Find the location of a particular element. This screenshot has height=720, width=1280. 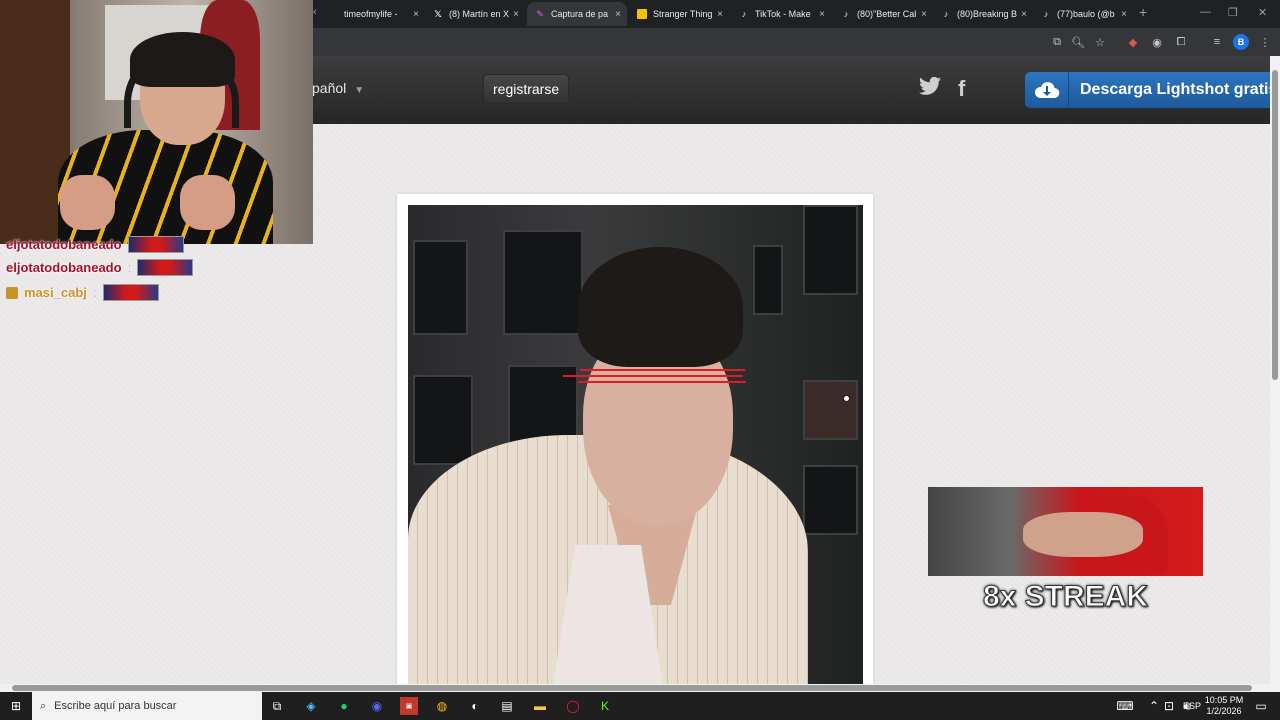

extension-fox-icon: ◆ is located at coordinates (1133, 42).